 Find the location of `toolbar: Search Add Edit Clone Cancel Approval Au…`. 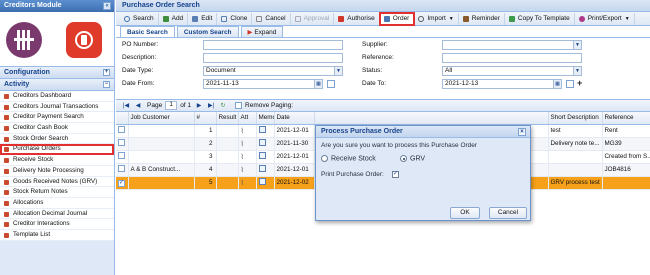

toolbar: Search Add Edit Clone Cancel Approval Au… is located at coordinates (383, 18).